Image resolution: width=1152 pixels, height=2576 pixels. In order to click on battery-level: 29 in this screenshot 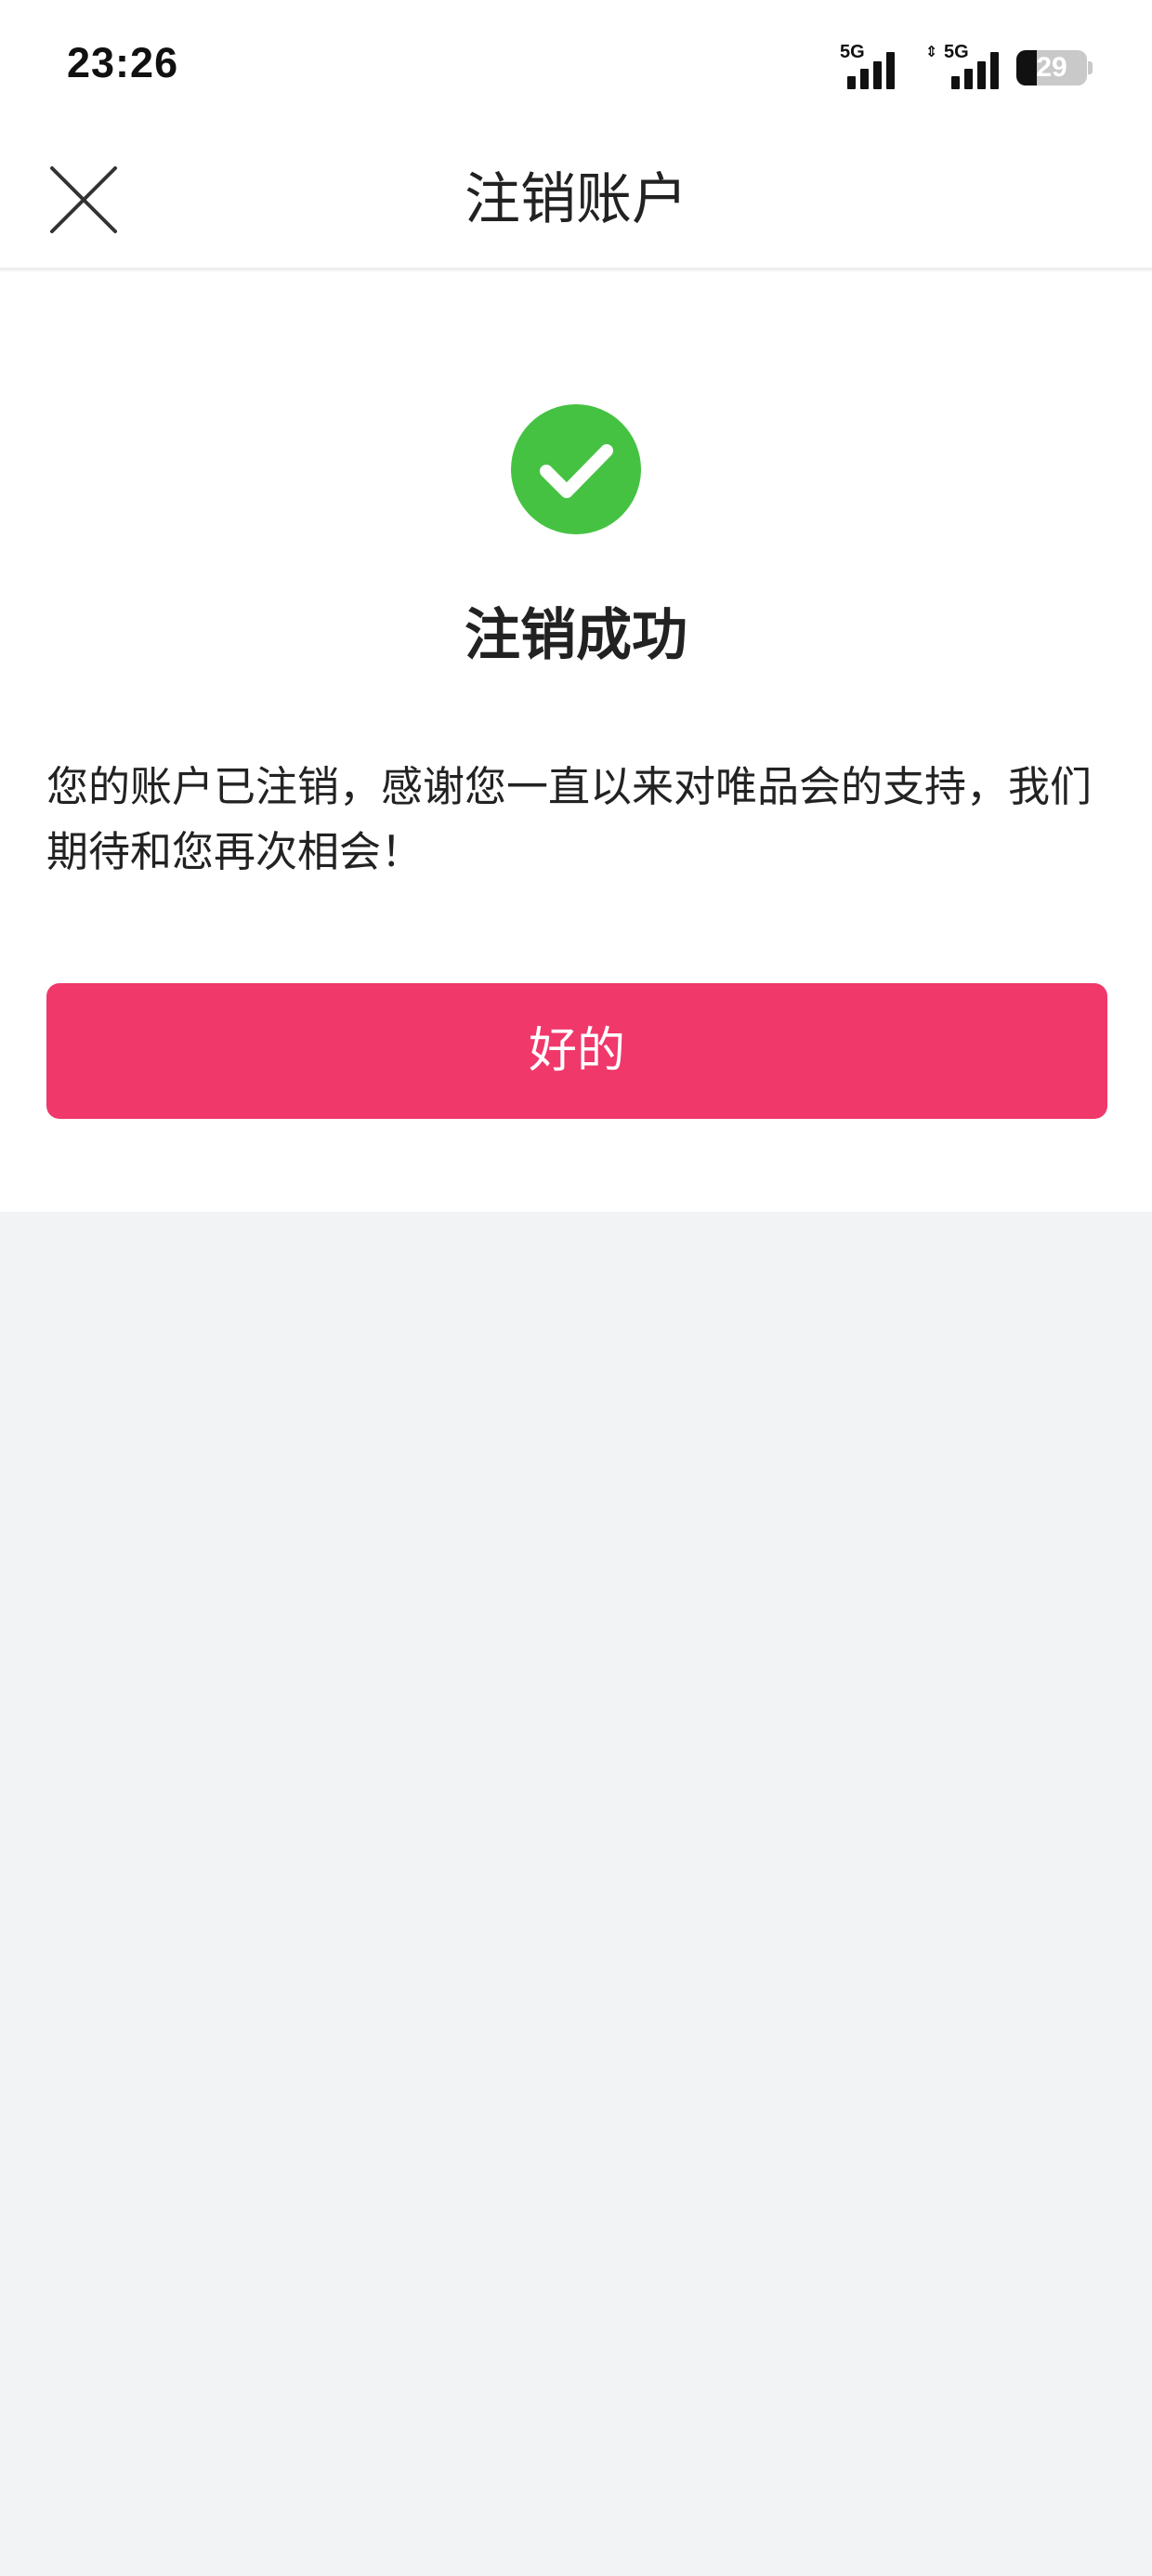, I will do `click(1051, 67)`.